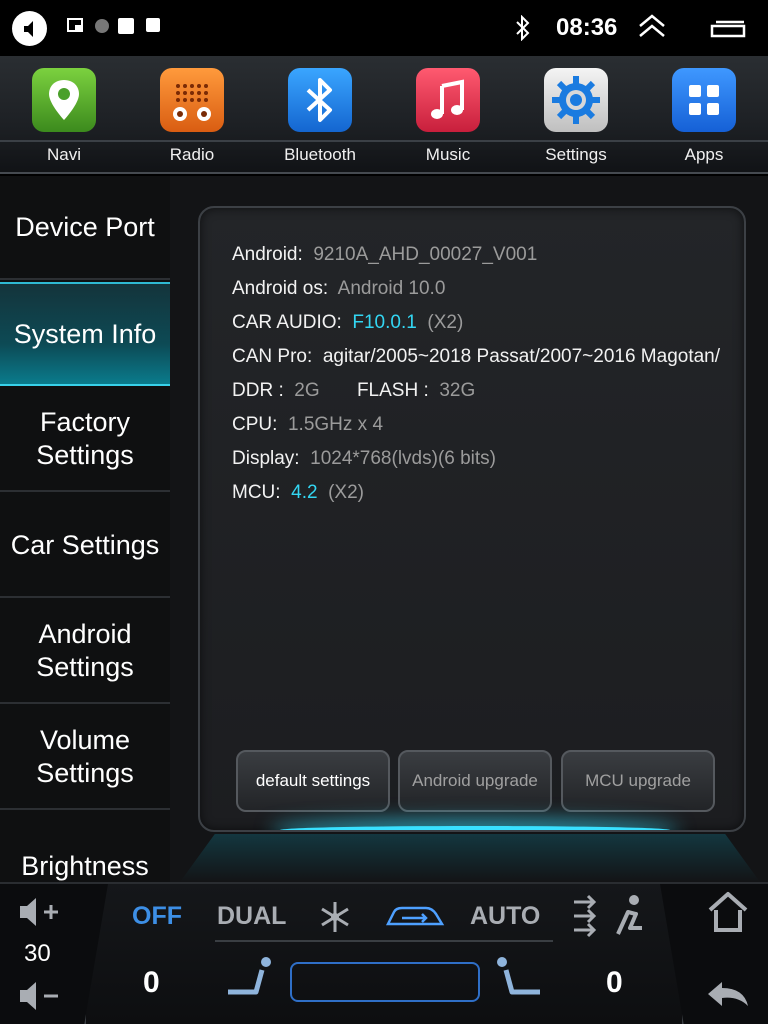 This screenshot has height=1024, width=768. I want to click on chevron-up-double-icon, so click(652, 27).